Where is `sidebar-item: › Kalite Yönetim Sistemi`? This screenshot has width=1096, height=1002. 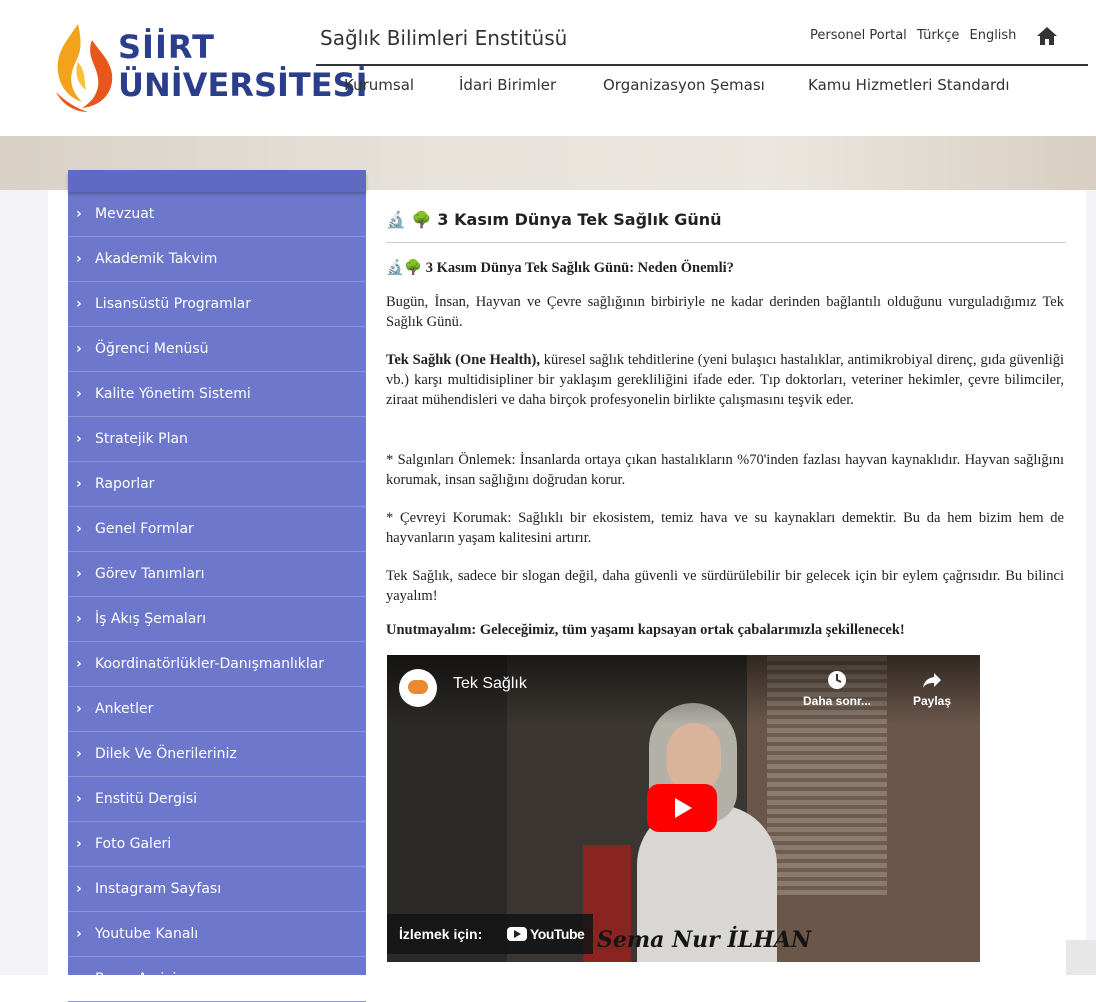 sidebar-item: › Kalite Yönetim Sistemi is located at coordinates (217, 394).